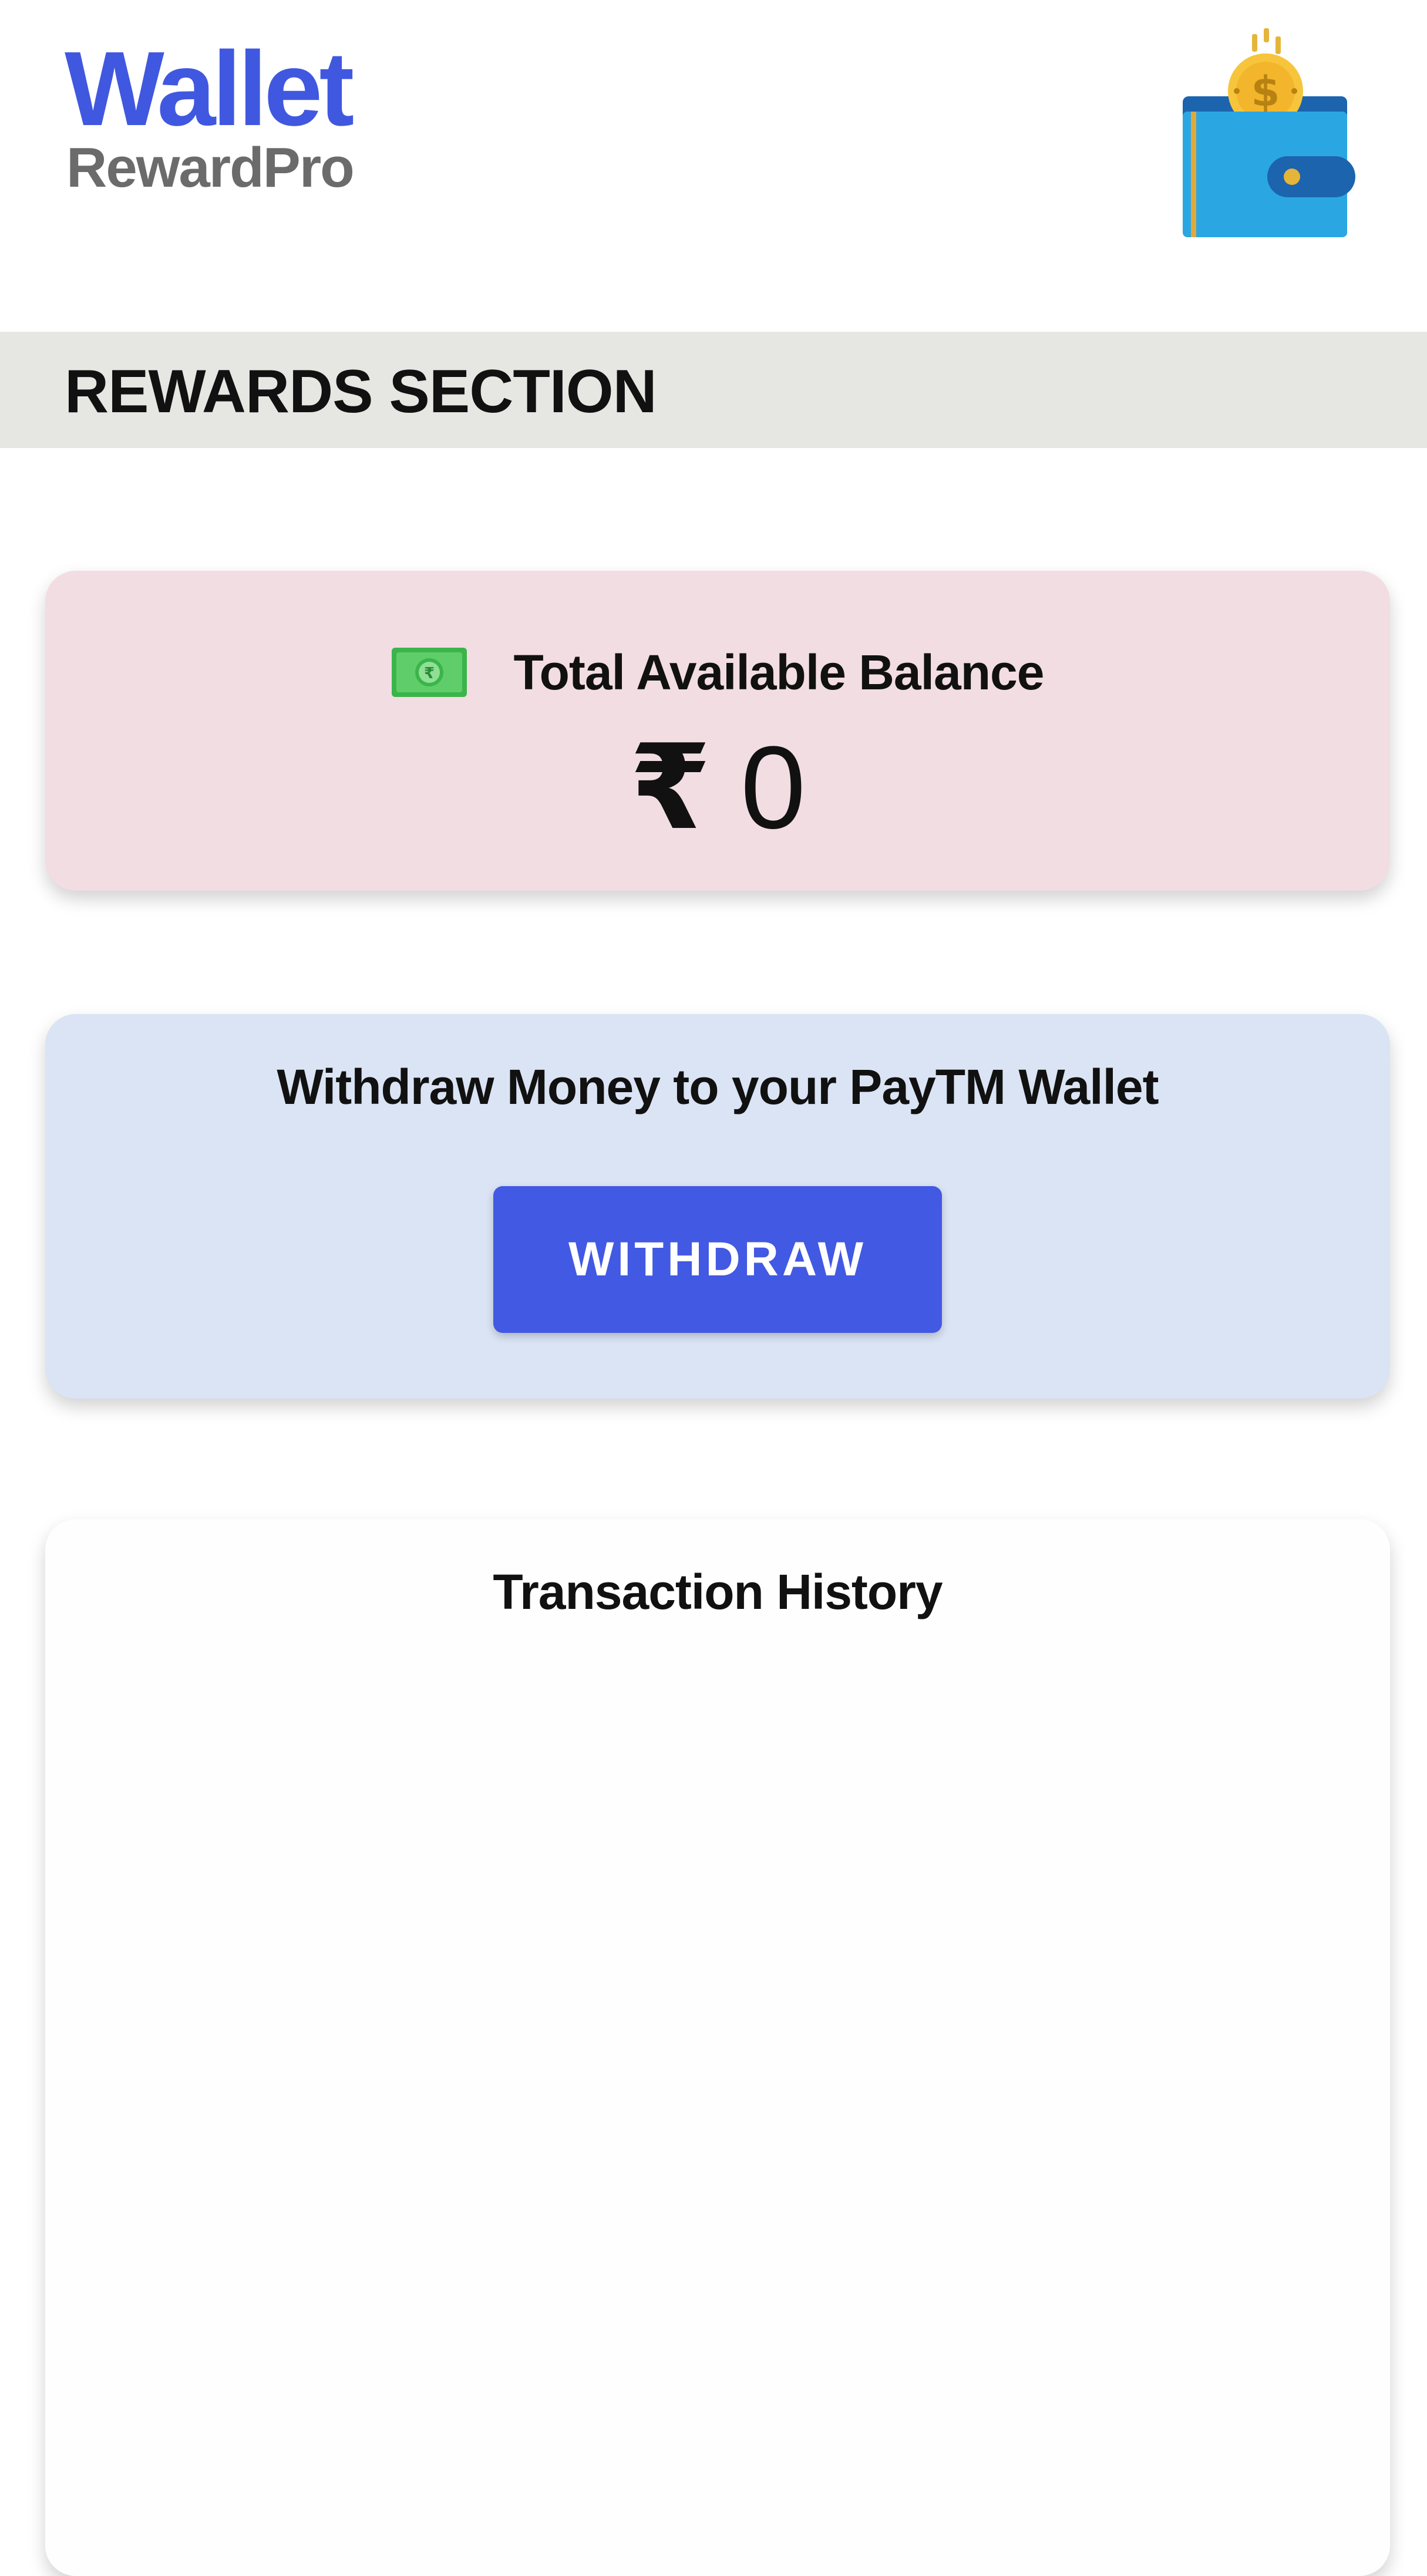 This screenshot has height=2576, width=1427. Describe the element at coordinates (718, 1591) in the screenshot. I see `transaction-history-title: Transaction History` at that location.